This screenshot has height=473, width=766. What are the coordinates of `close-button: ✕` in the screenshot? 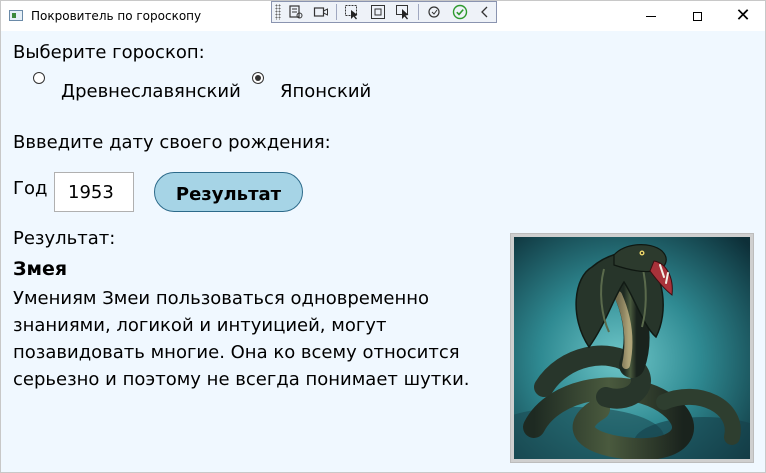 It's located at (743, 16).